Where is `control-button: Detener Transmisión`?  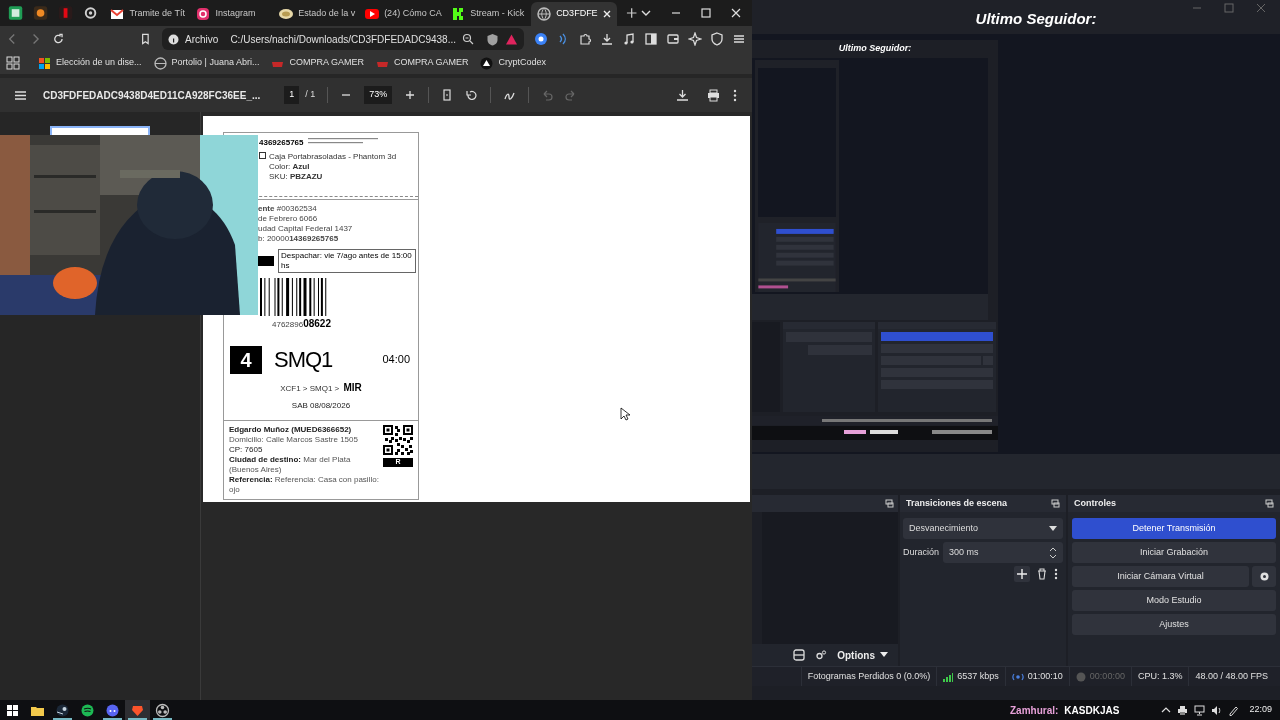
control-button: Detener Transmisión is located at coordinates (1174, 528).